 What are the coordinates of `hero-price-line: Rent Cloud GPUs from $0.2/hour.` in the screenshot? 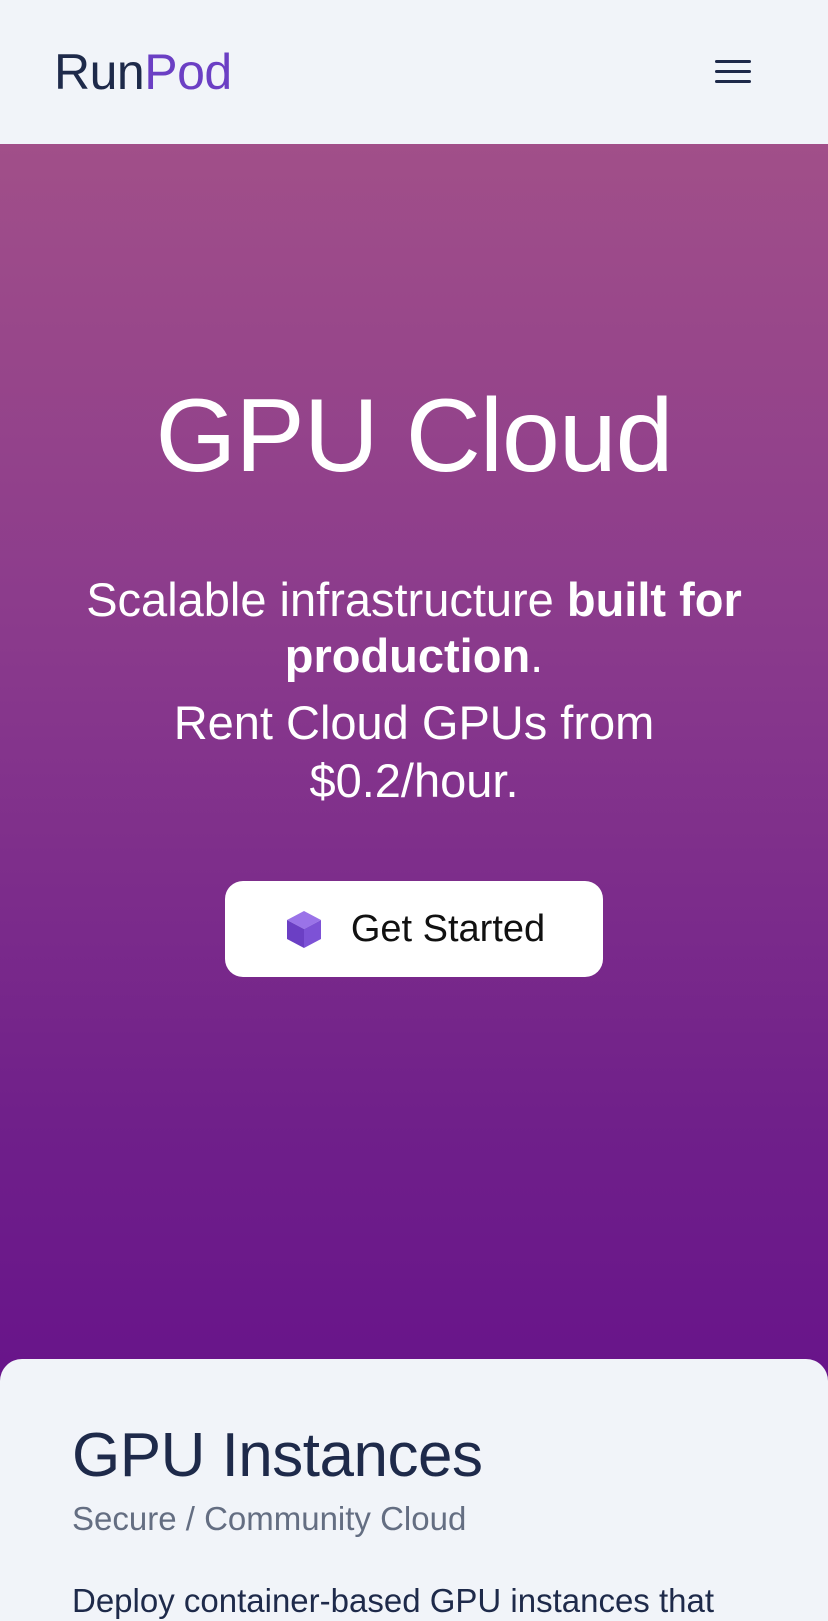 It's located at (414, 751).